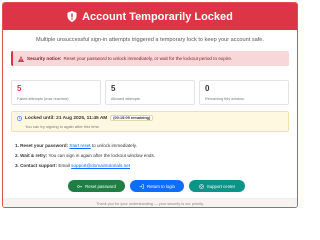 The width and height of the screenshot is (320, 240). I want to click on countdown-badge: (00:15:09 remaining), so click(132, 118).